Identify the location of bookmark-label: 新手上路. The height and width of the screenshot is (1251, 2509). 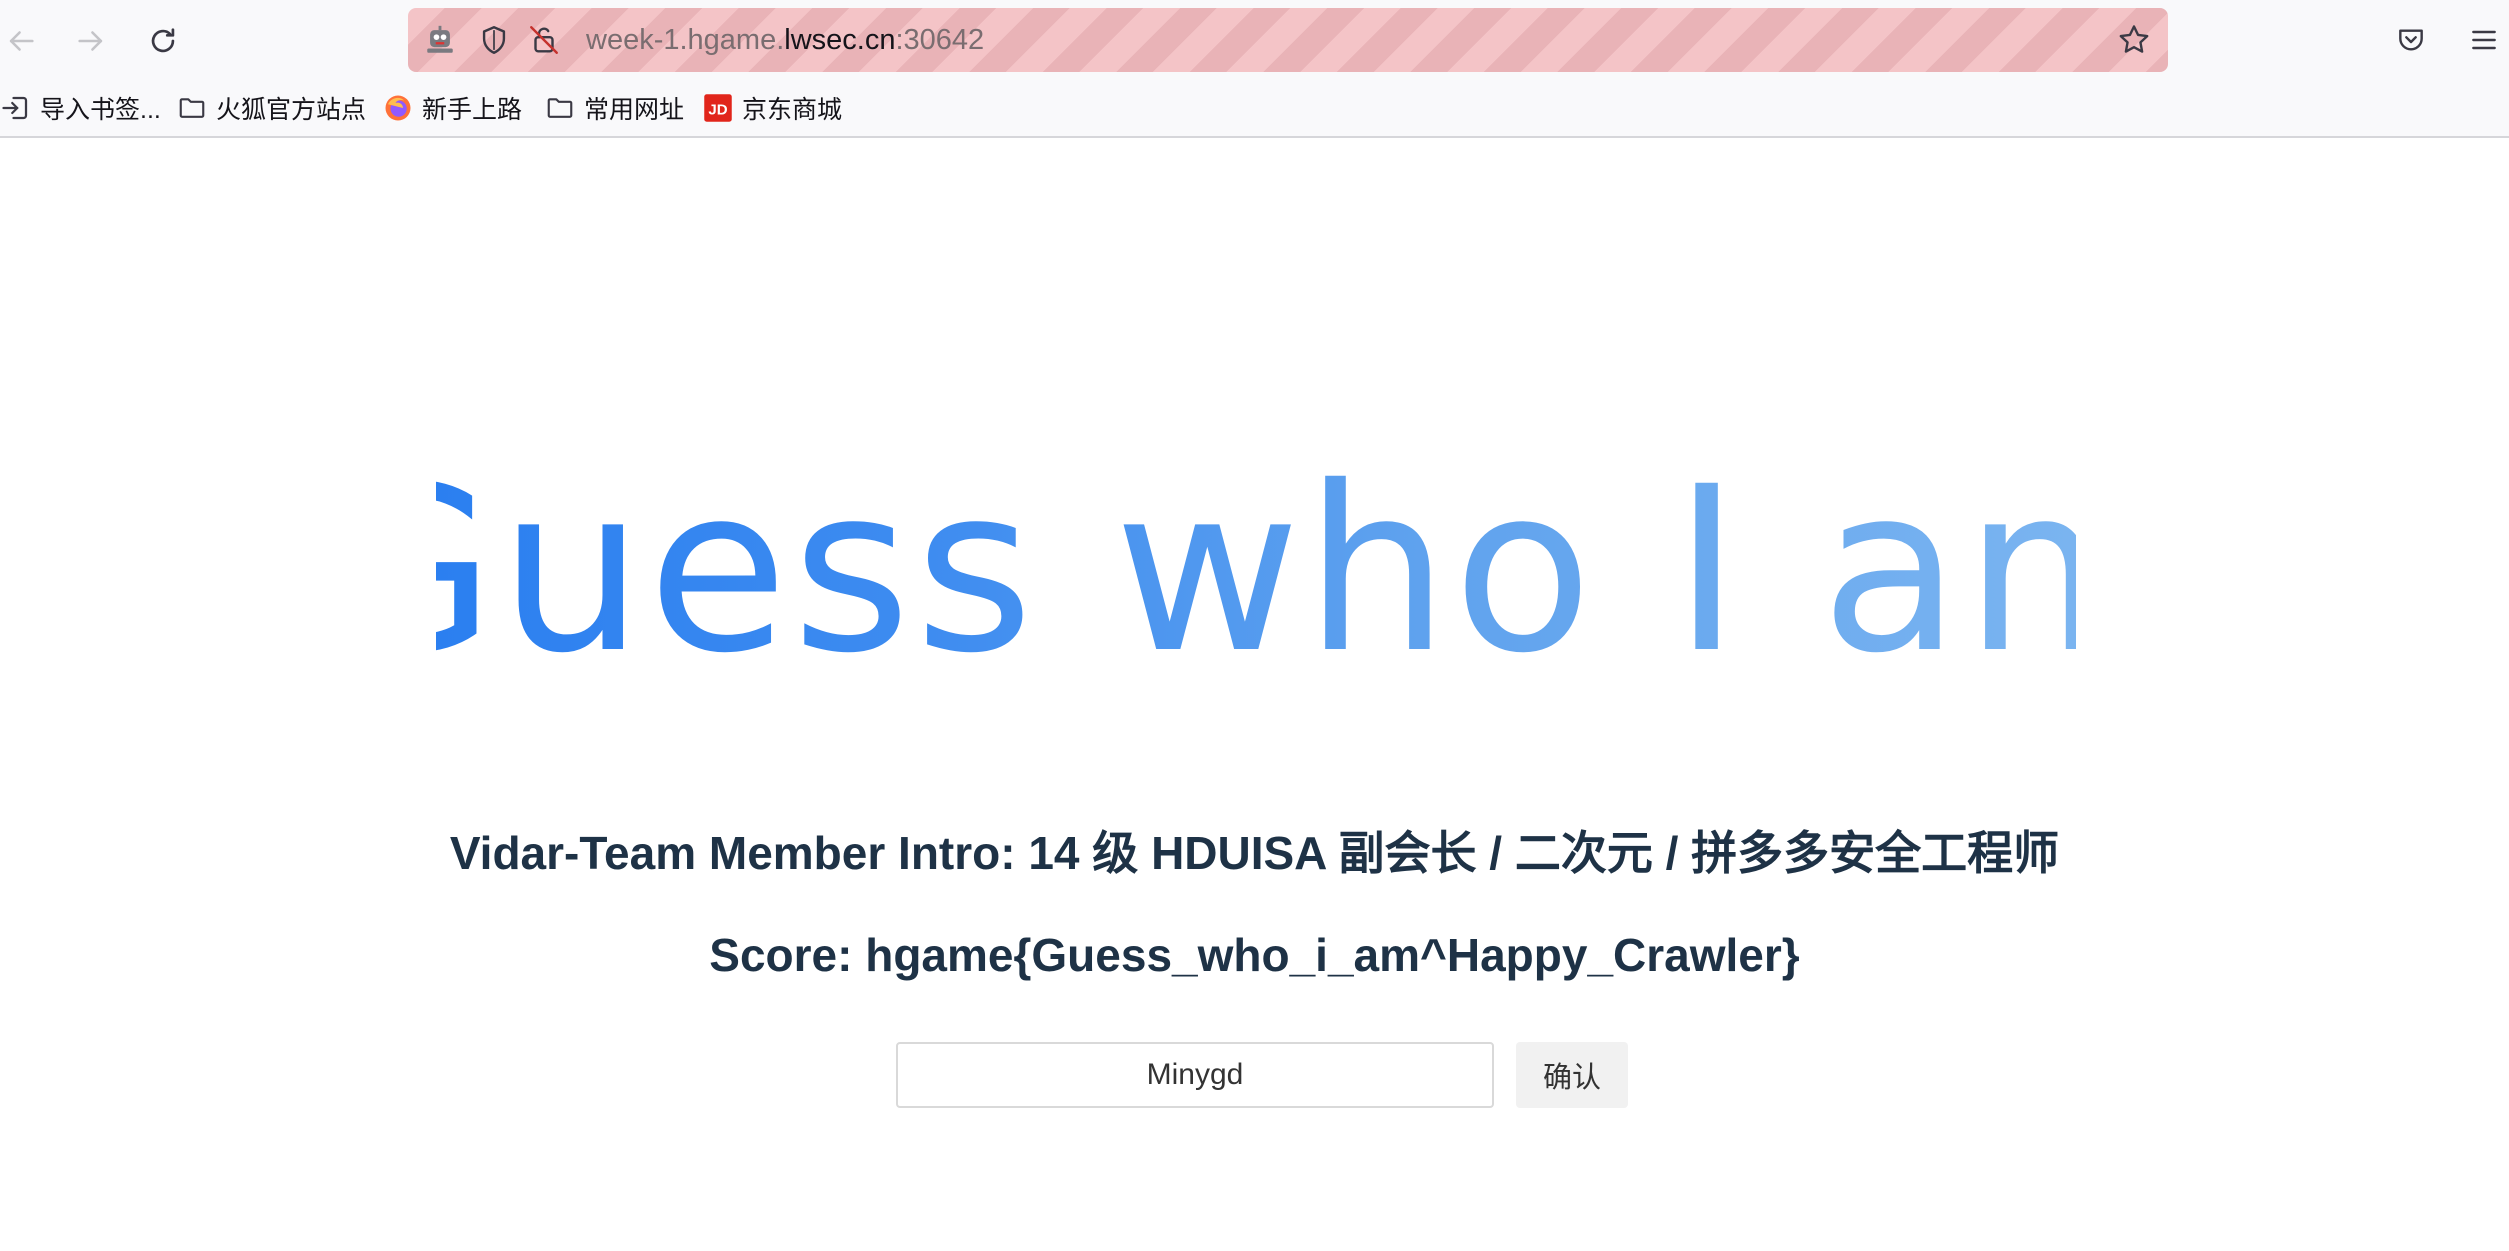
(472, 110).